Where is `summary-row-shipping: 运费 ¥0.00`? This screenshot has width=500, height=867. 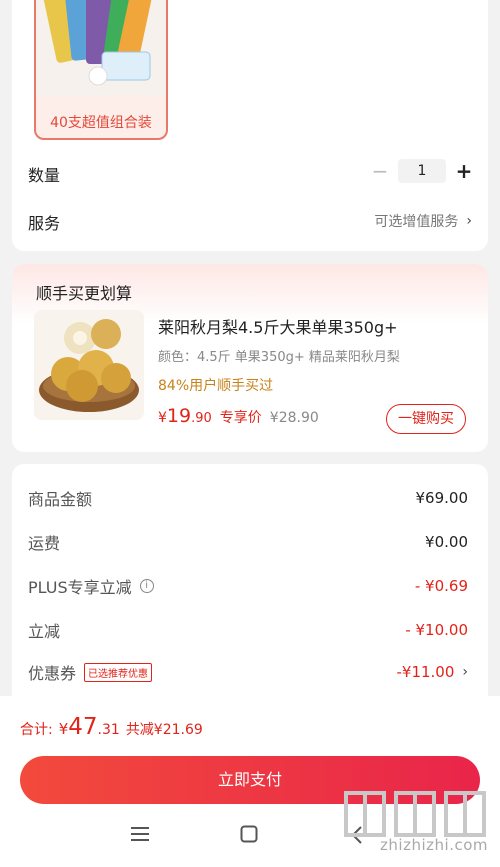
summary-row-shipping: 运费 ¥0.00 is located at coordinates (248, 542).